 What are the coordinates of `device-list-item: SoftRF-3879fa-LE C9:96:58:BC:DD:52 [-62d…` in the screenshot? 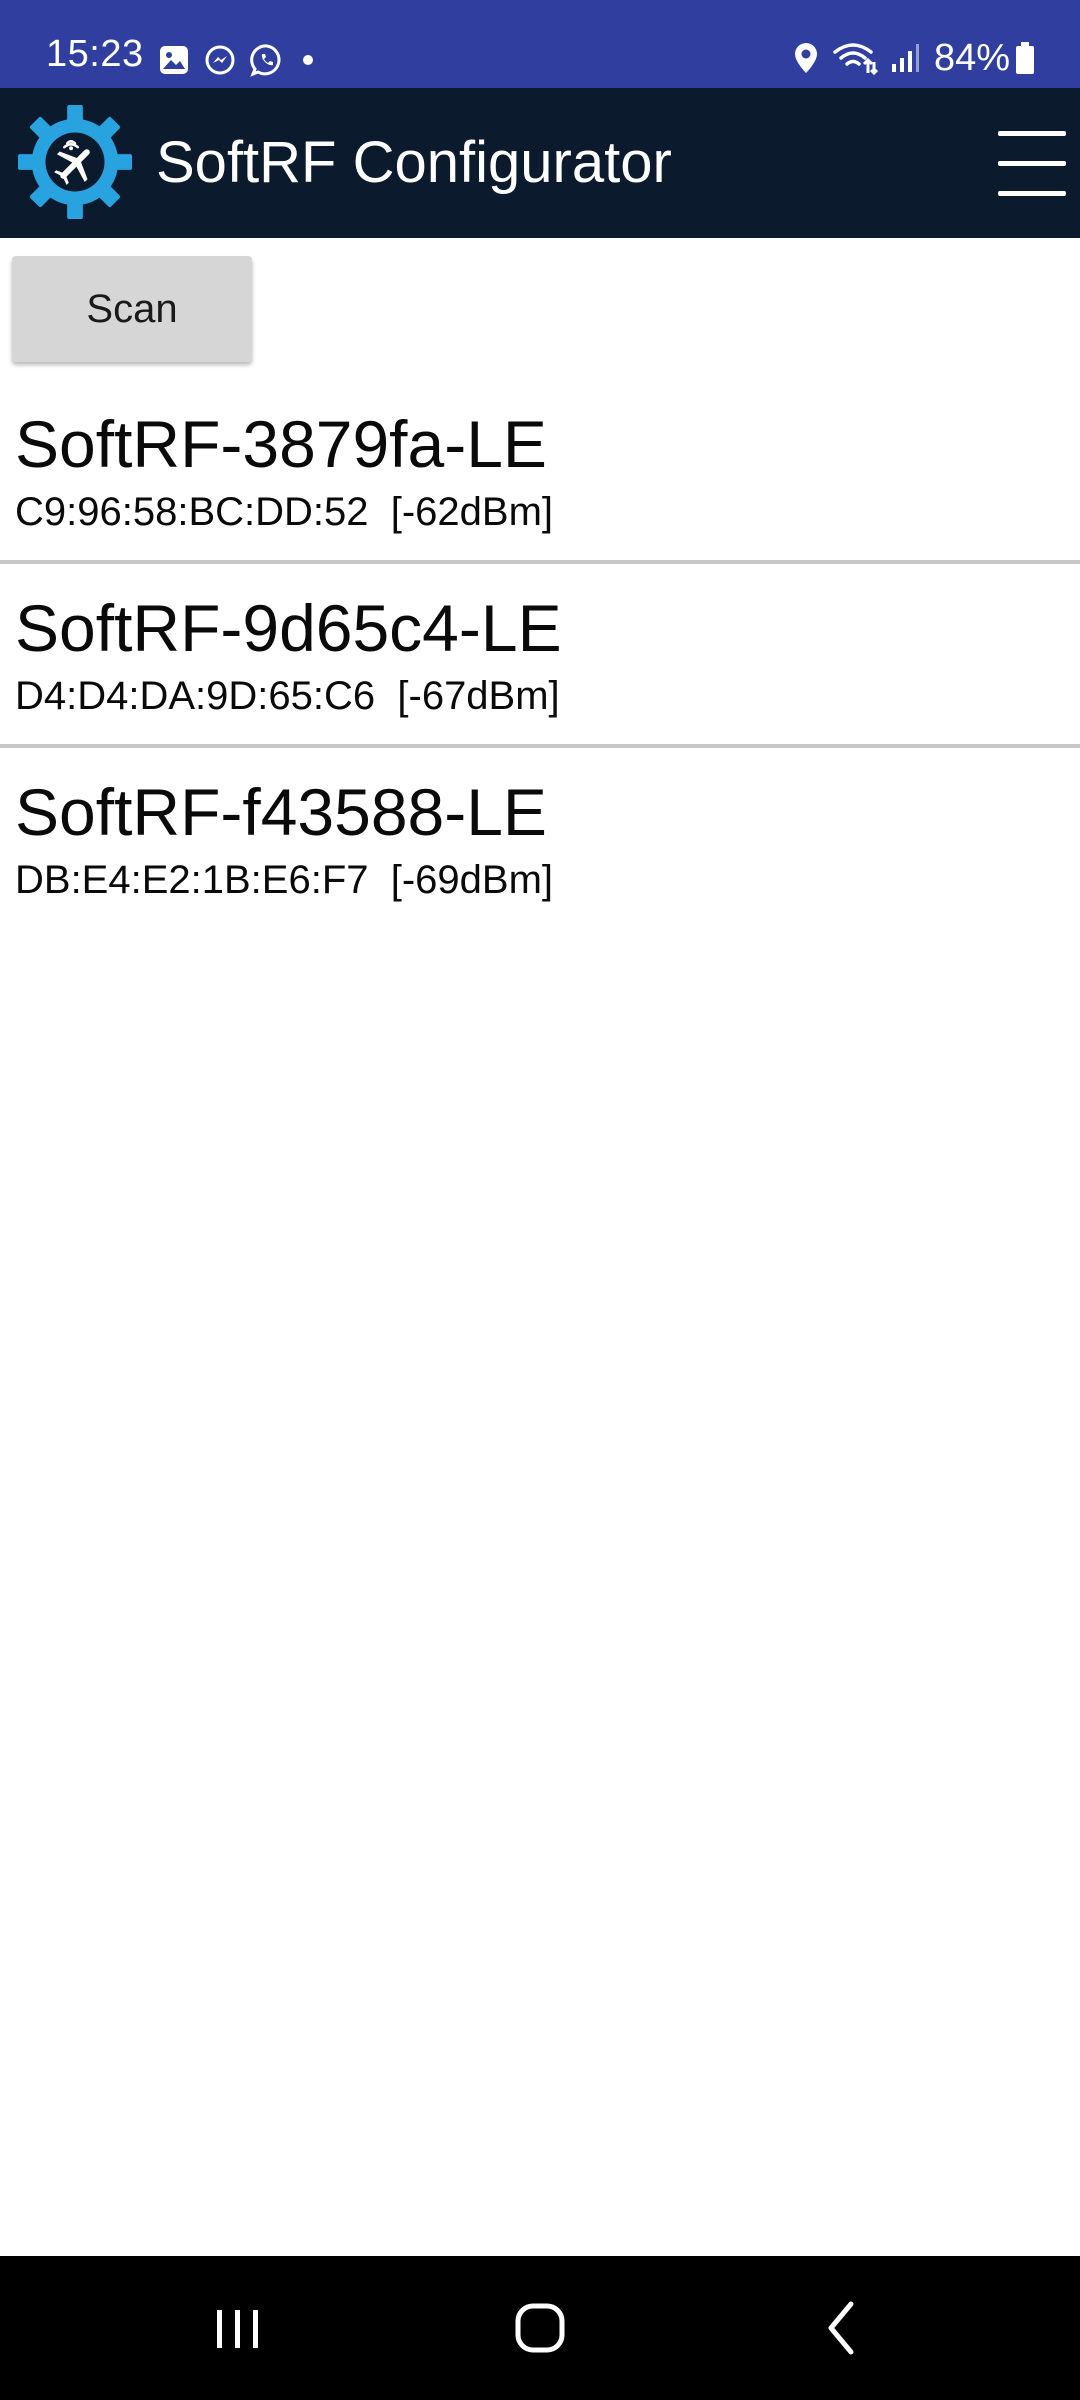 It's located at (540, 470).